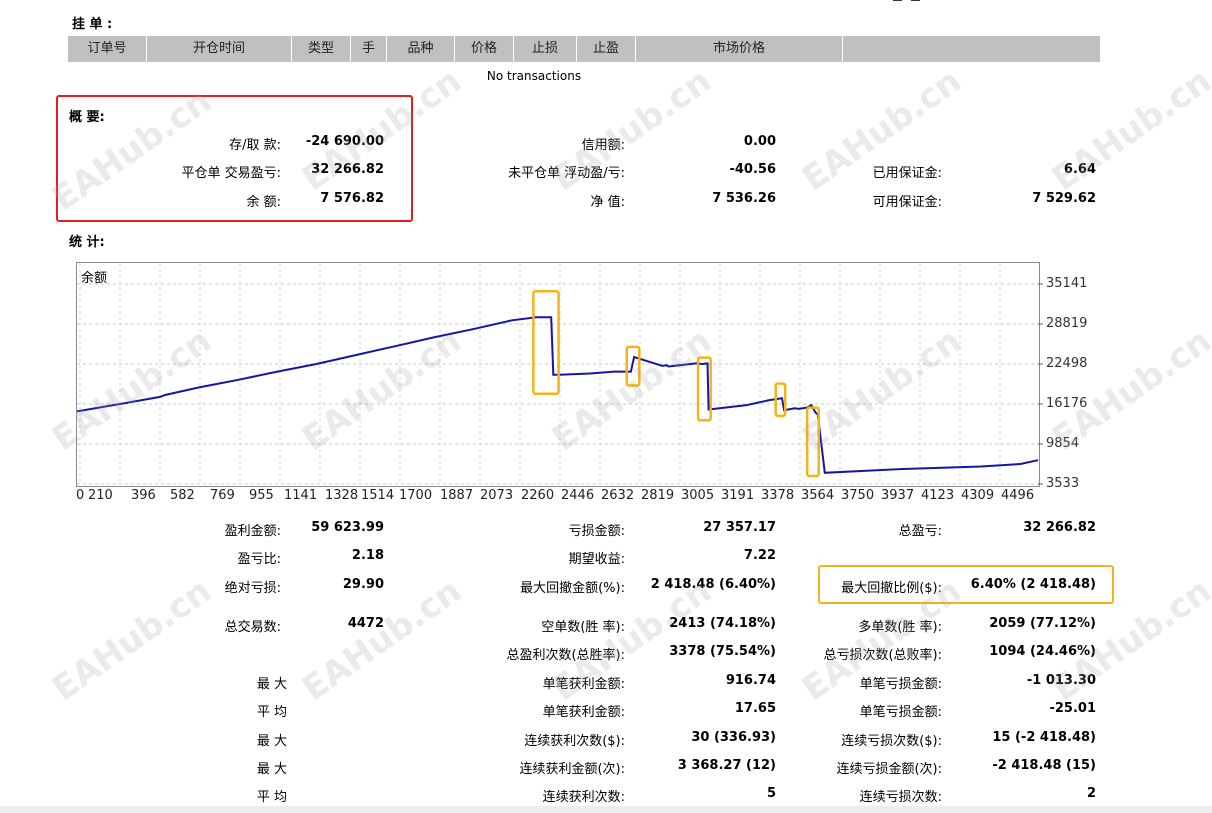 Image resolution: width=1212 pixels, height=813 pixels. What do you see at coordinates (752, 169) in the screenshot?
I see `summary-floating-pl-value: -40.56` at bounding box center [752, 169].